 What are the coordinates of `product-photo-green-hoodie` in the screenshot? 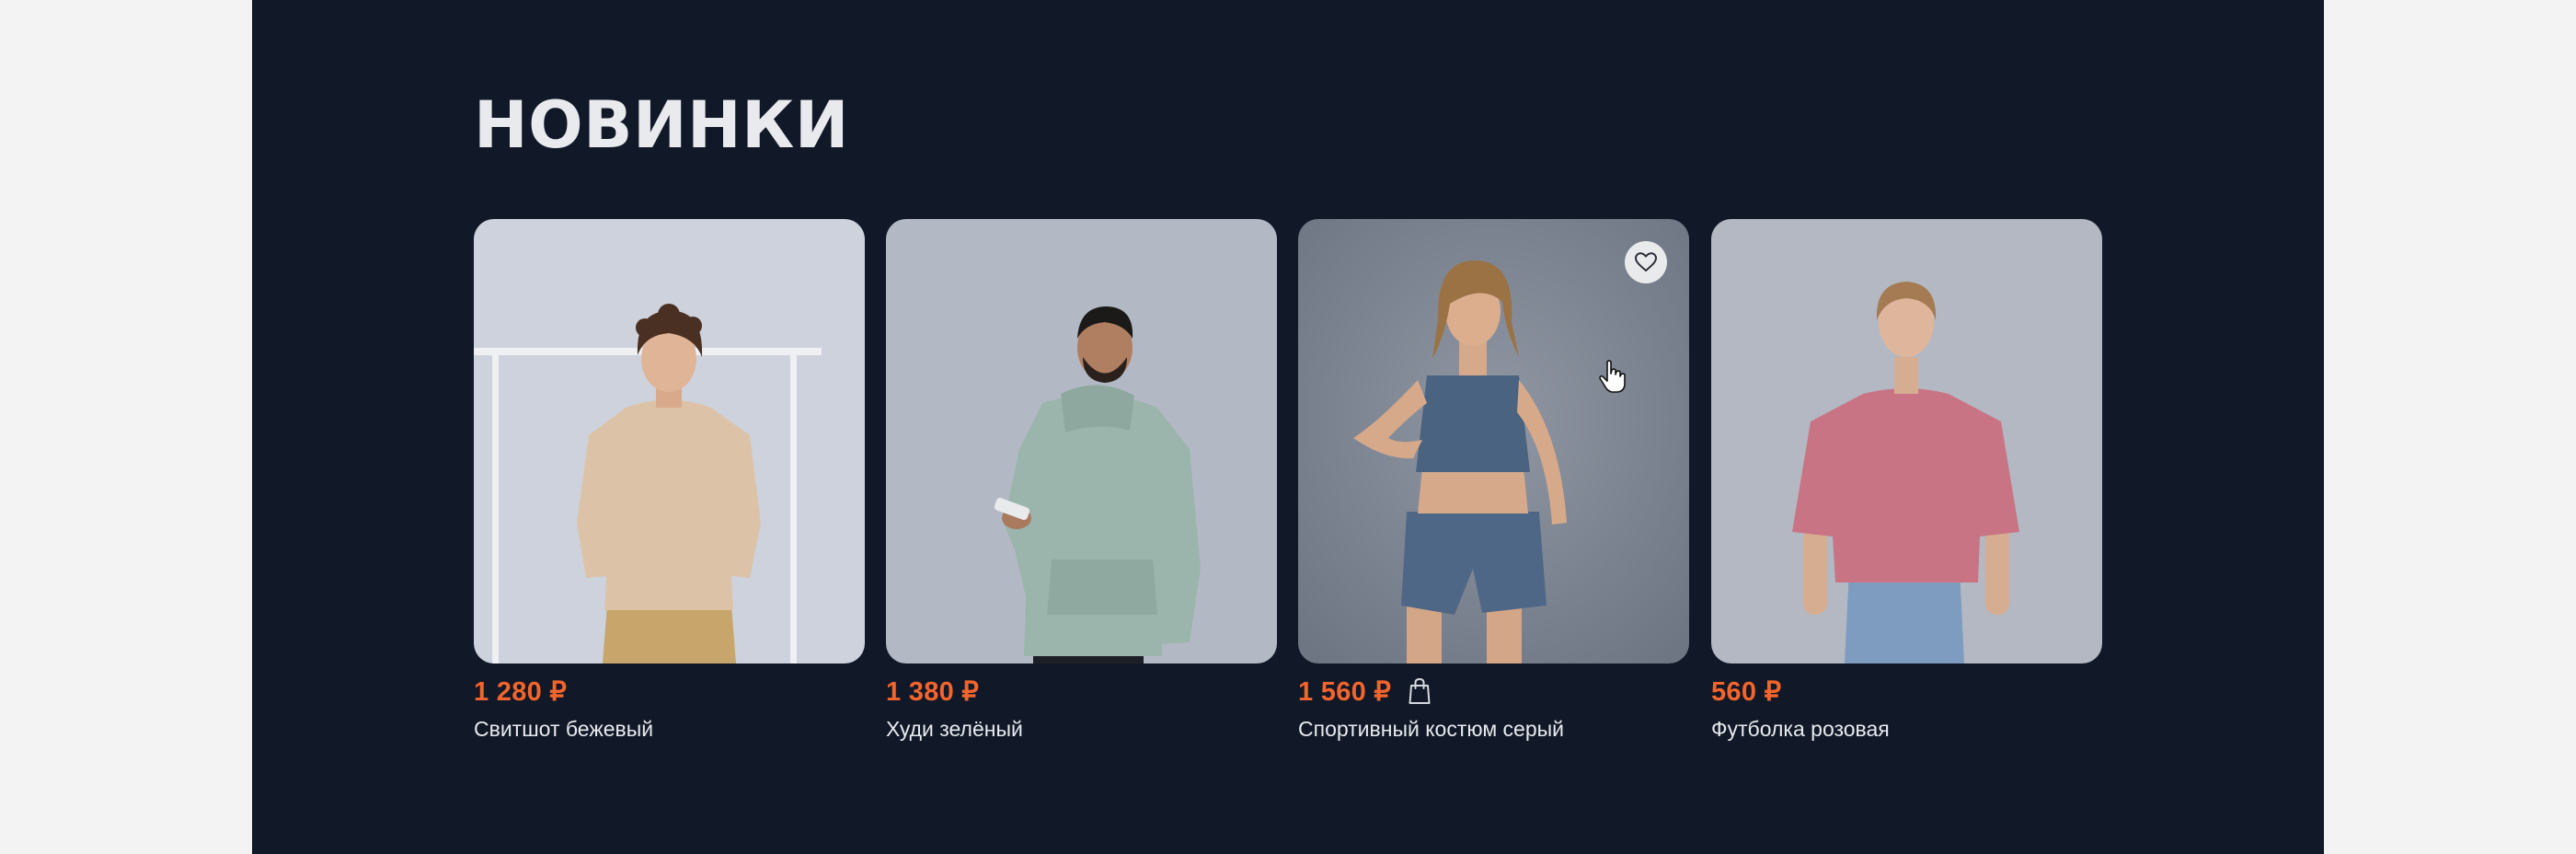 It's located at (1081, 442).